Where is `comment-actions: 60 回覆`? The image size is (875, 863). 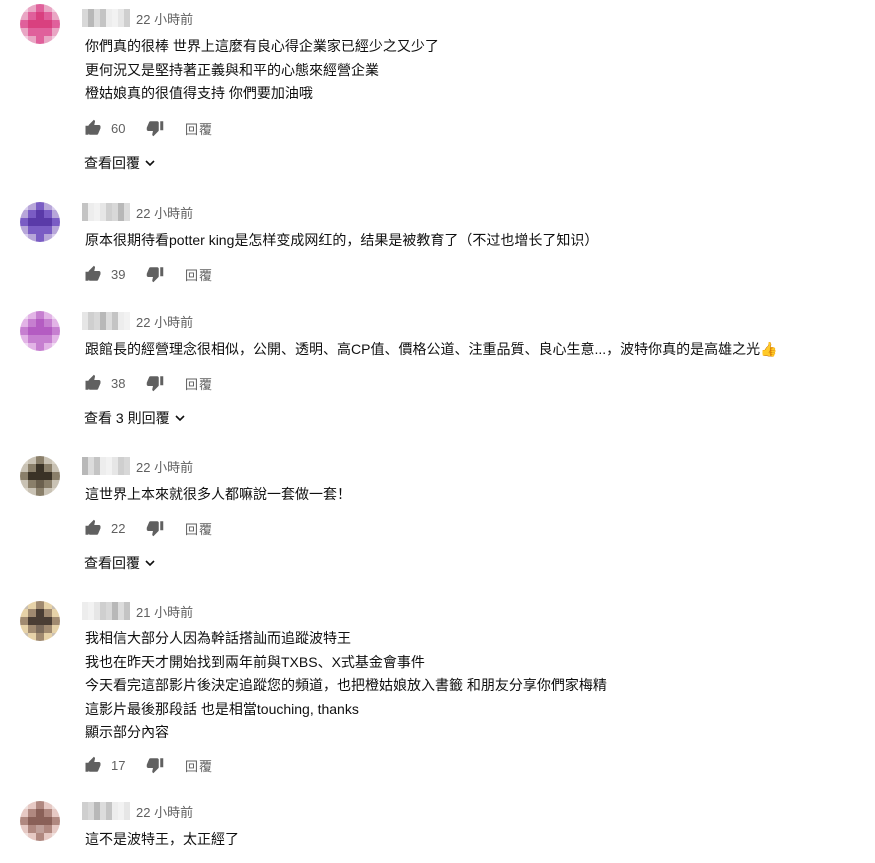 comment-actions: 60 回覆 is located at coordinates (148, 128).